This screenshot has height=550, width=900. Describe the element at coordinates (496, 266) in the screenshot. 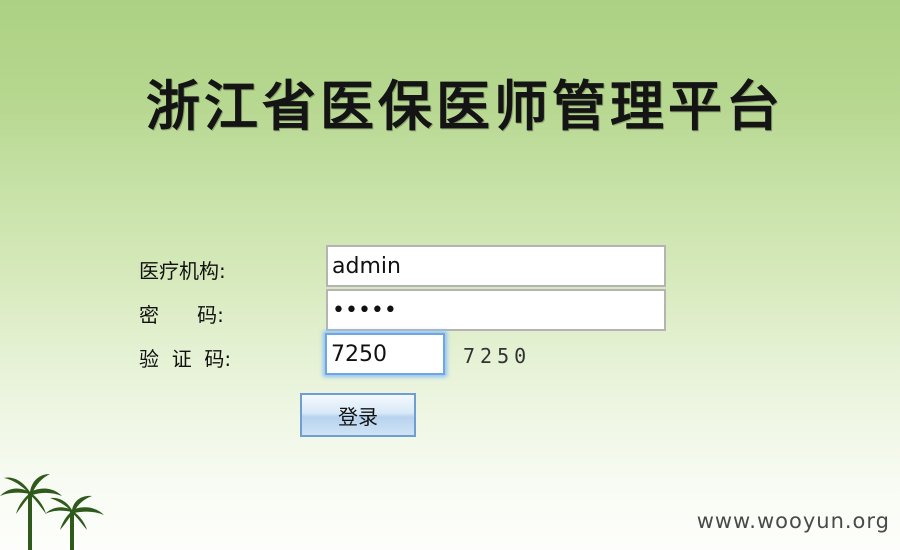

I see `org-input` at that location.